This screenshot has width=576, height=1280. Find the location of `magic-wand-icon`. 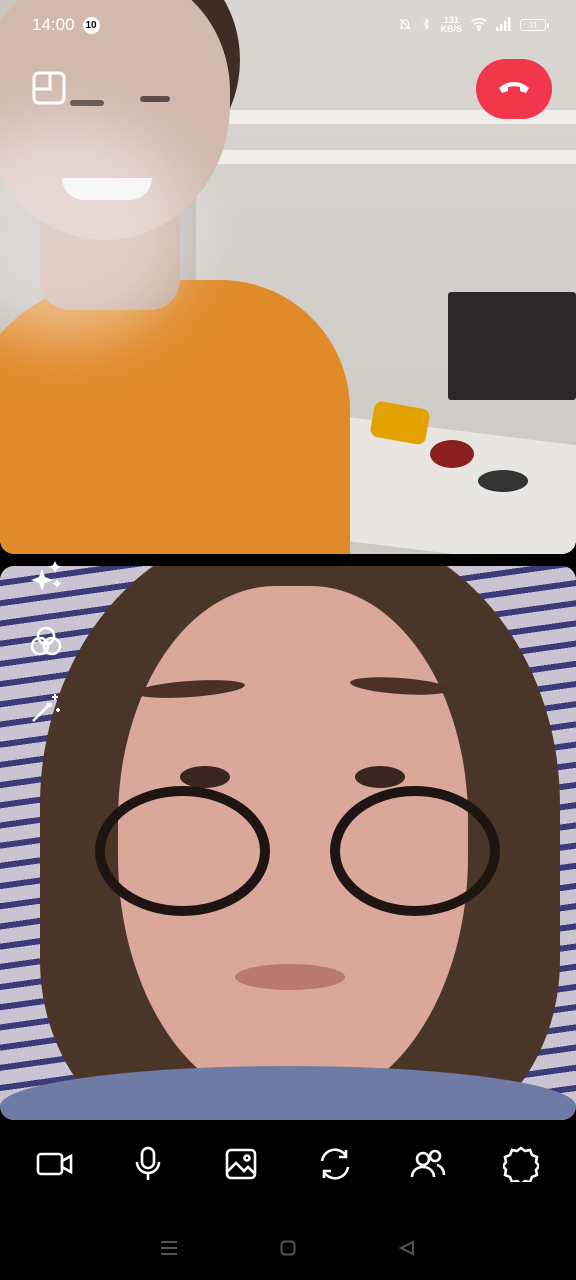

magic-wand-icon is located at coordinates (46, 710).